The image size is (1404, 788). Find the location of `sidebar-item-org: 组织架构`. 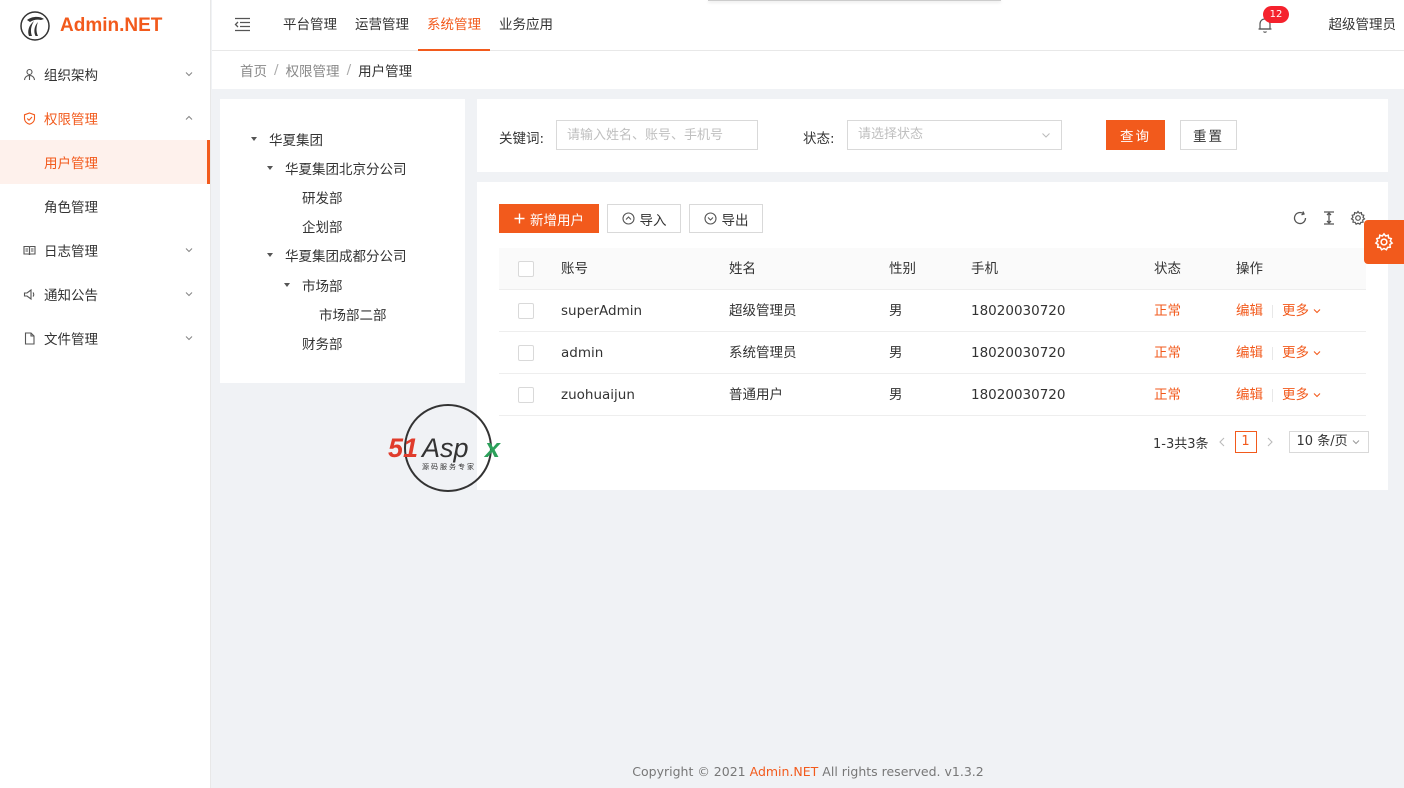

sidebar-item-org: 组织架构 is located at coordinates (105, 74).